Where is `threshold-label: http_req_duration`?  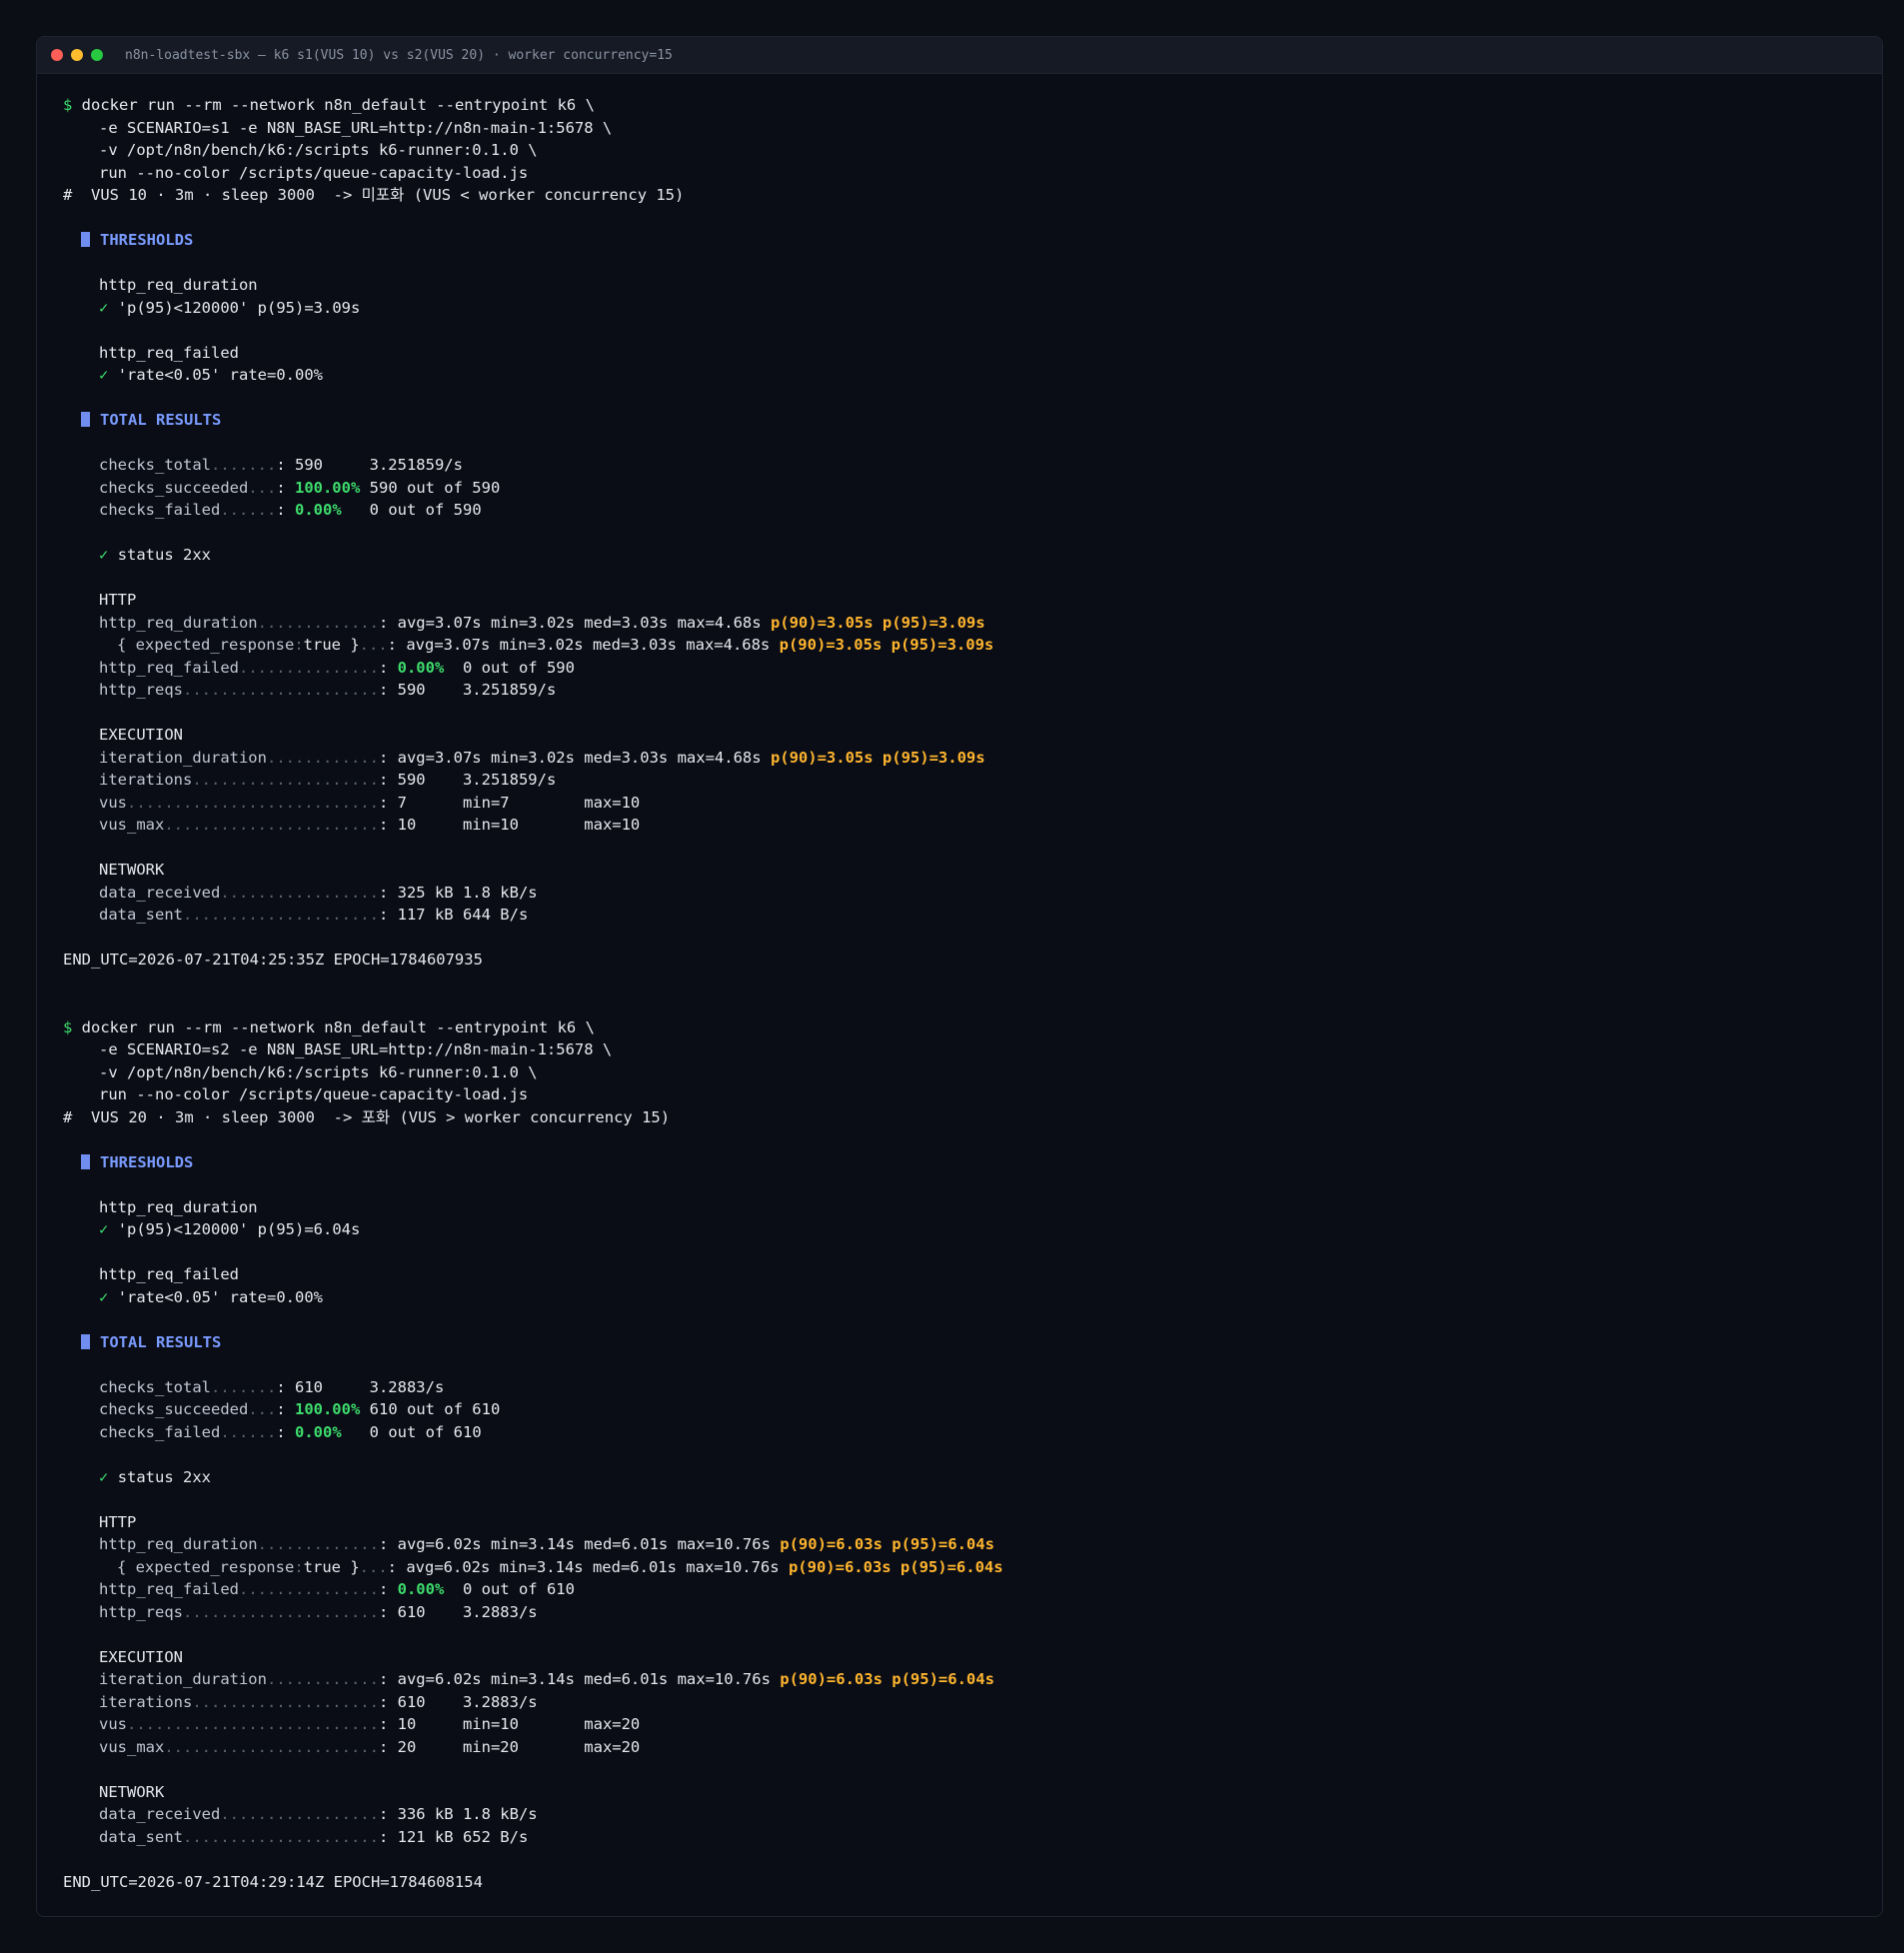
threshold-label: http_req_duration is located at coordinates (178, 285).